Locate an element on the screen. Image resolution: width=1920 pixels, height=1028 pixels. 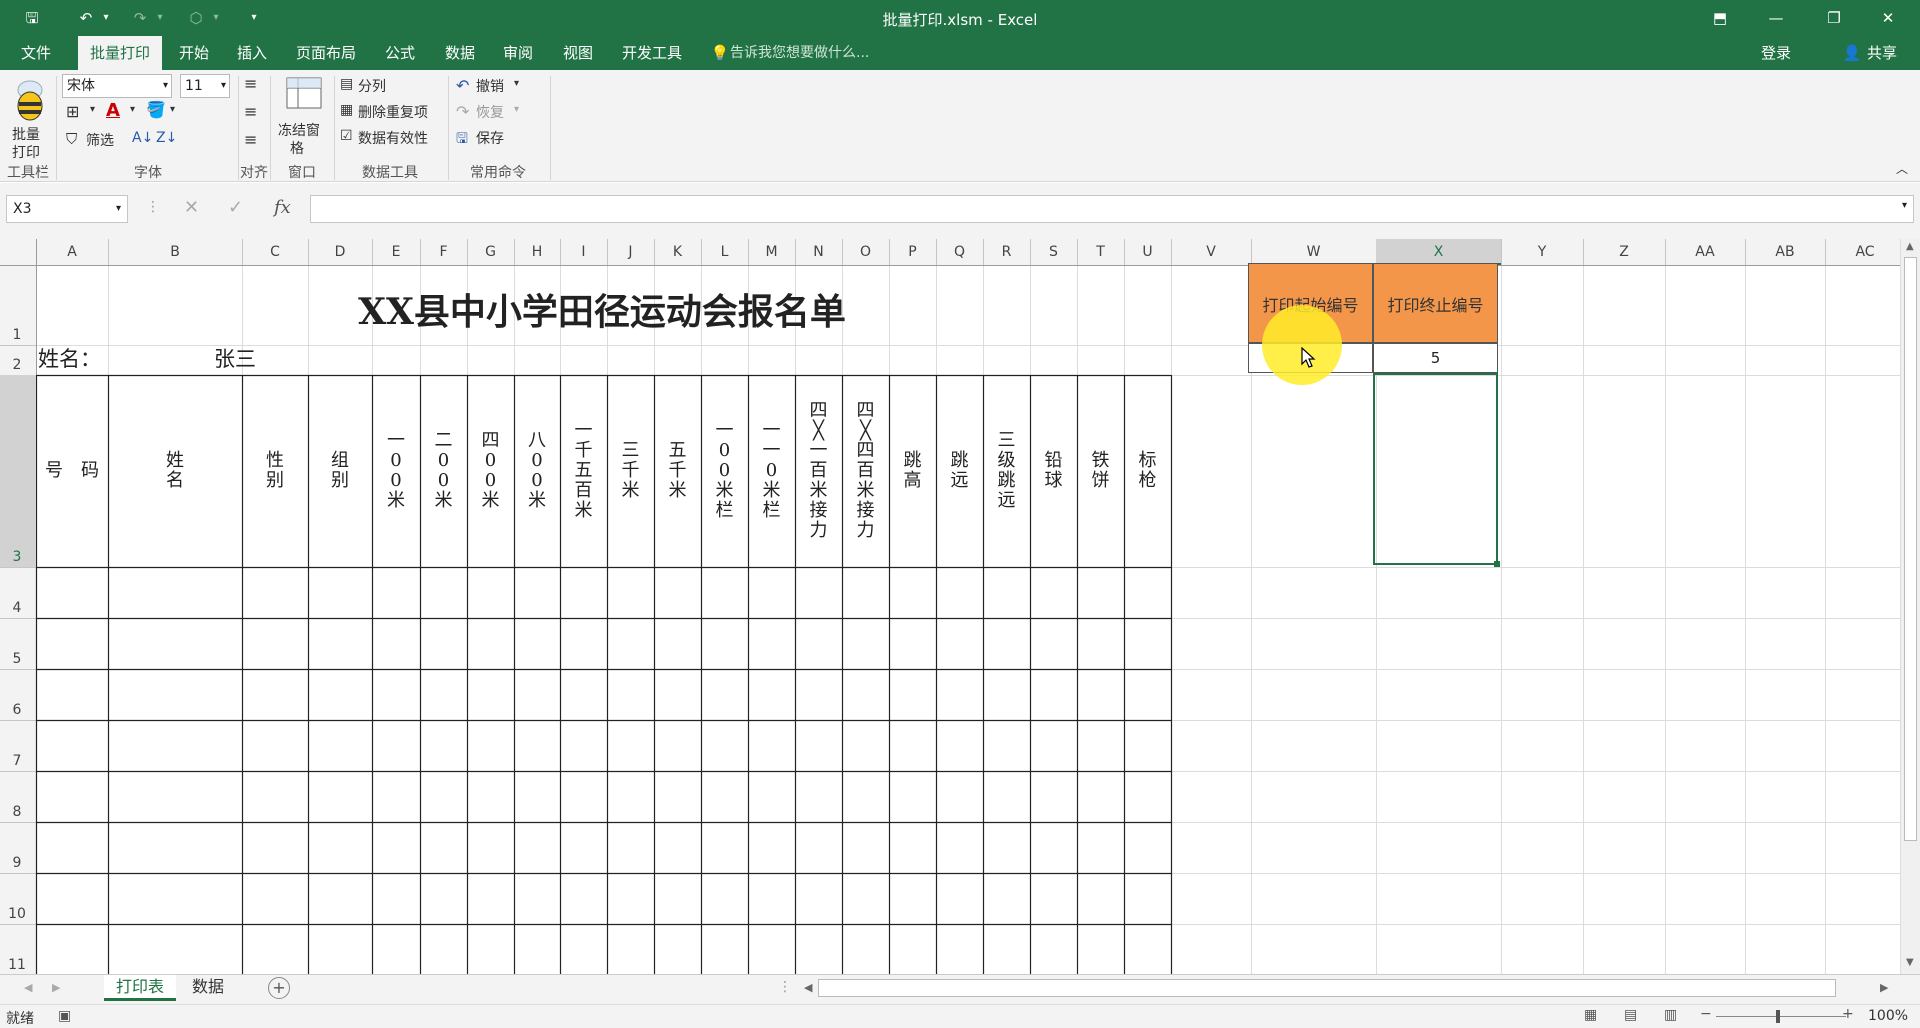
restore-icon: ❐ is located at coordinates (1834, 18).